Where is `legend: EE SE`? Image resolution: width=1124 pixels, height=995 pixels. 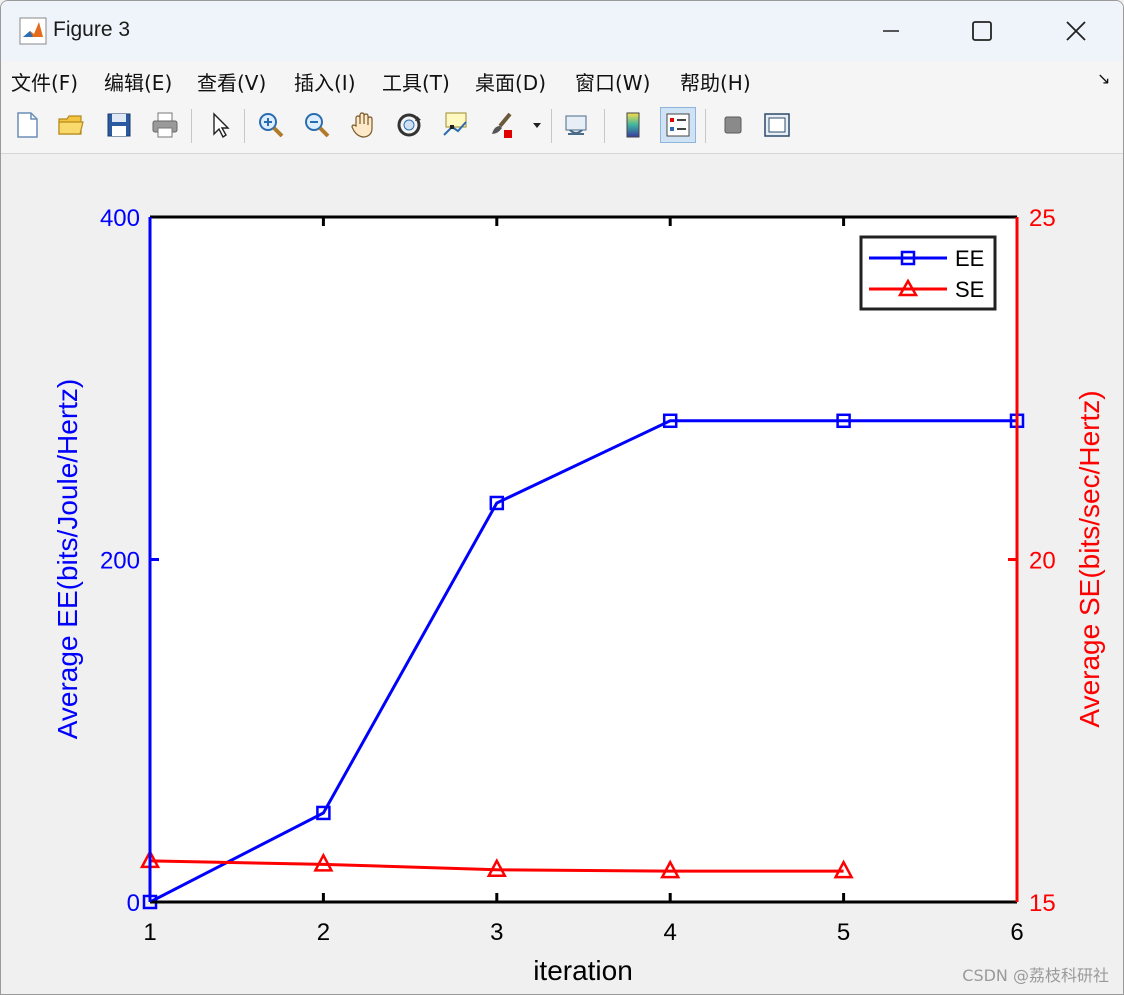
legend: EE SE is located at coordinates (928, 273).